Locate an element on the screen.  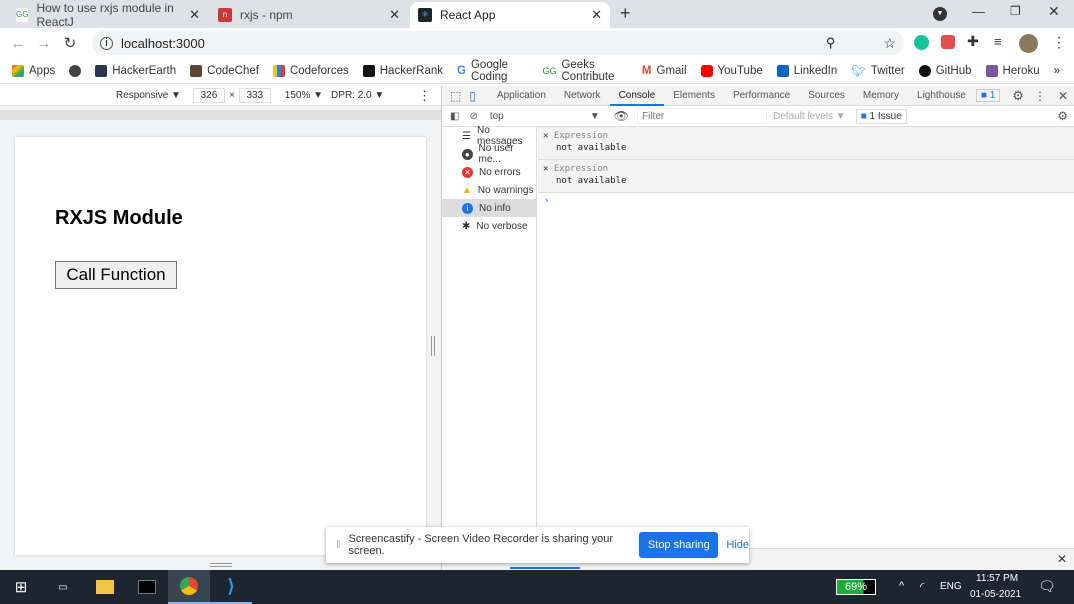
reload-icon: ↻ is located at coordinates (70, 43).